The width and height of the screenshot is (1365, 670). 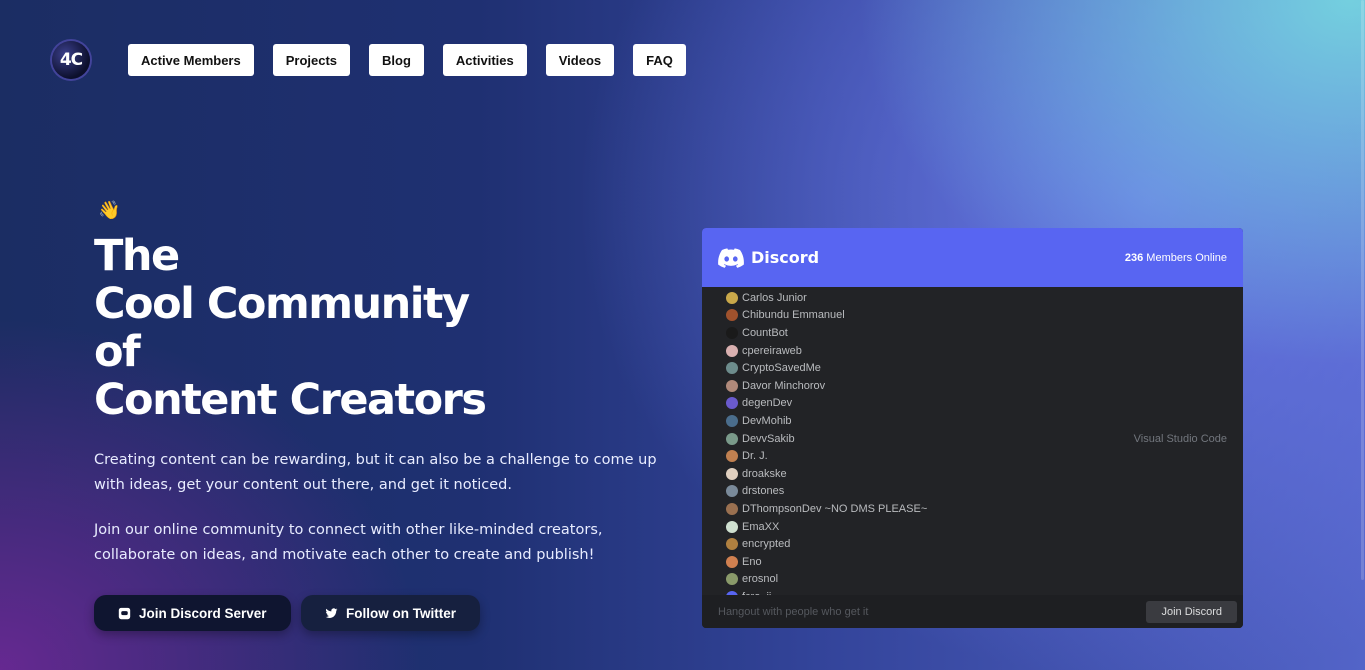 I want to click on member-name: droakske, so click(x=764, y=473).